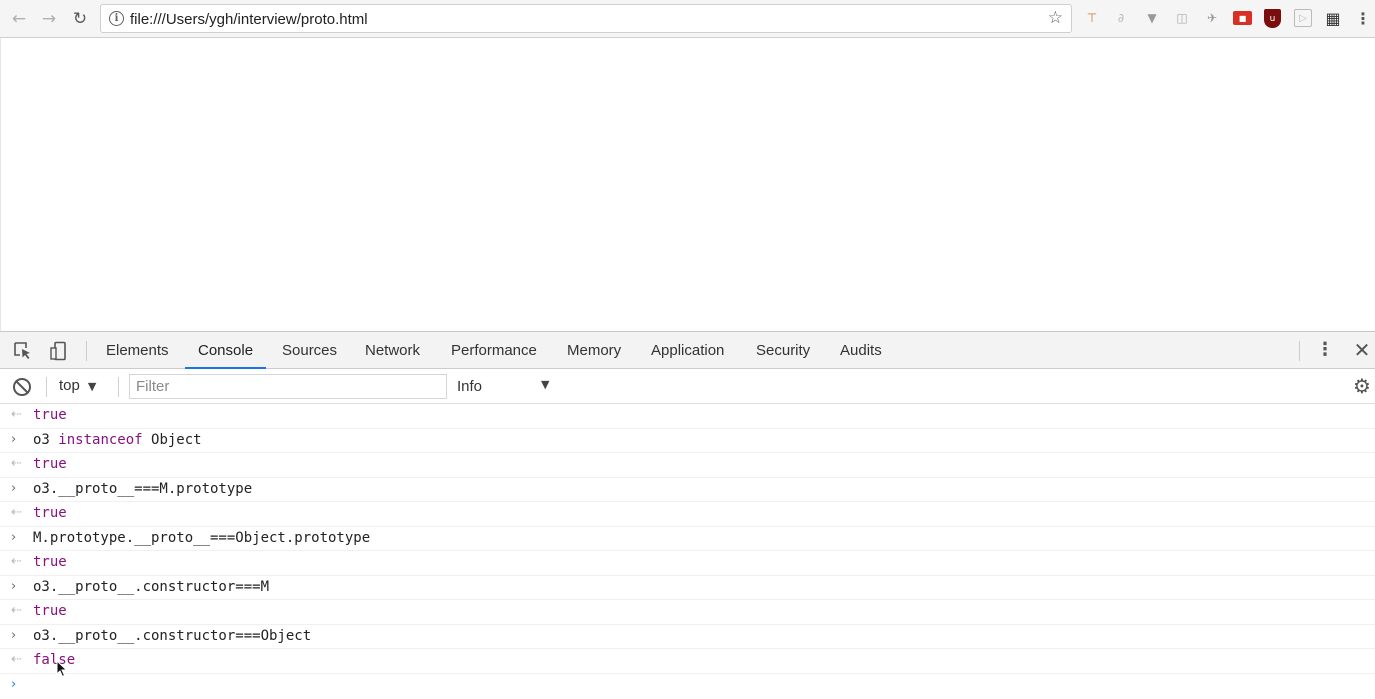  I want to click on keyword-instanceof: instanceof, so click(100, 439).